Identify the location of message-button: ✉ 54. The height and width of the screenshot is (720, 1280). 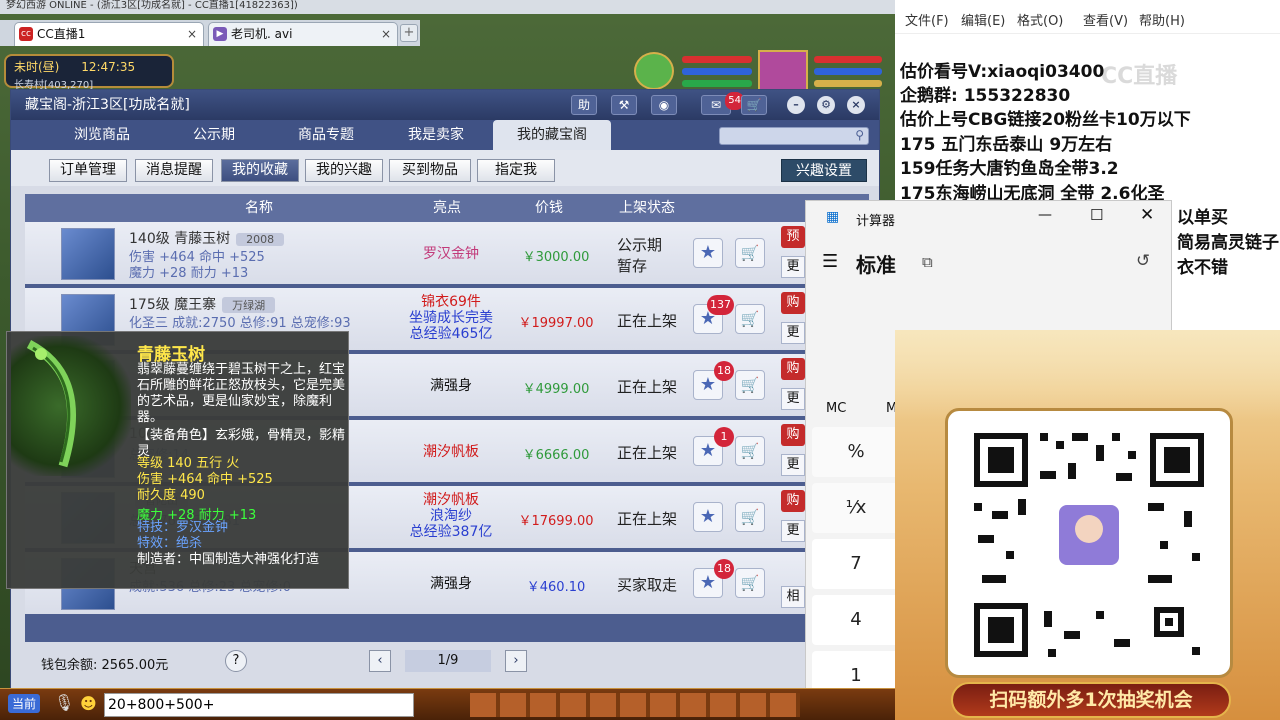
(722, 103).